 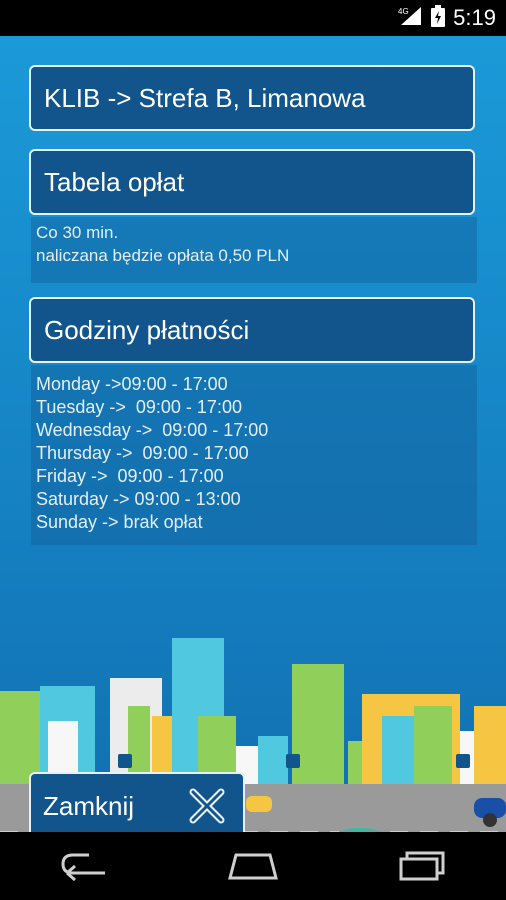 What do you see at coordinates (119, 522) in the screenshot?
I see `hours-row-sunday: Sunday -> brak opłat` at bounding box center [119, 522].